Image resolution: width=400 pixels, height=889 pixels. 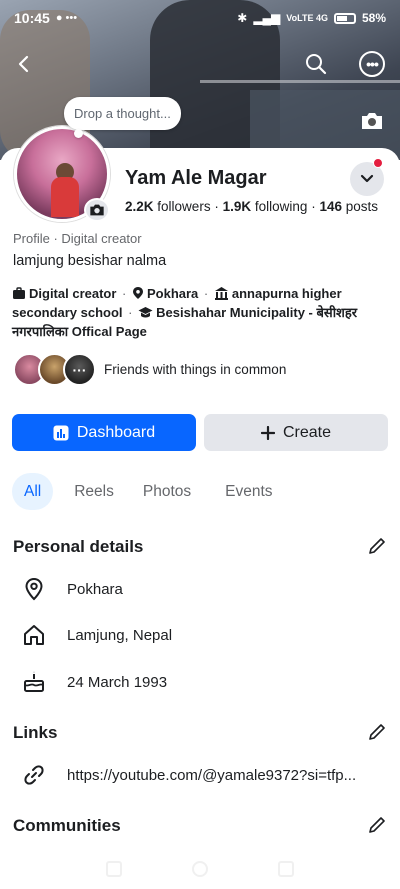 What do you see at coordinates (267, 18) in the screenshot?
I see `signal-icon: ▂▄▆` at bounding box center [267, 18].